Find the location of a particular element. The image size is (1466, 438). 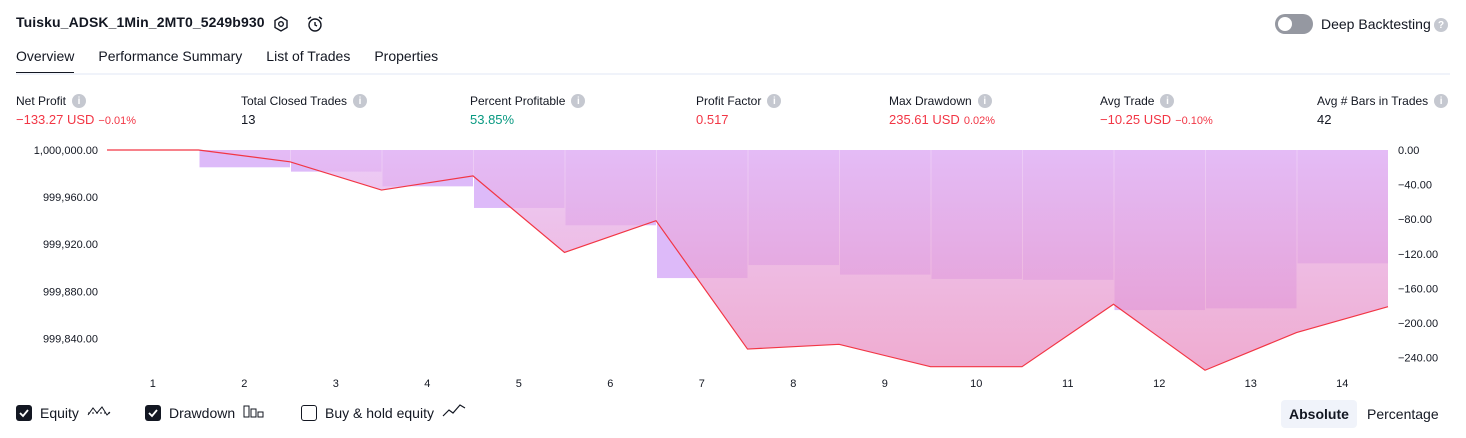

tab-list-of-trades: List of Trades is located at coordinates (308, 61).